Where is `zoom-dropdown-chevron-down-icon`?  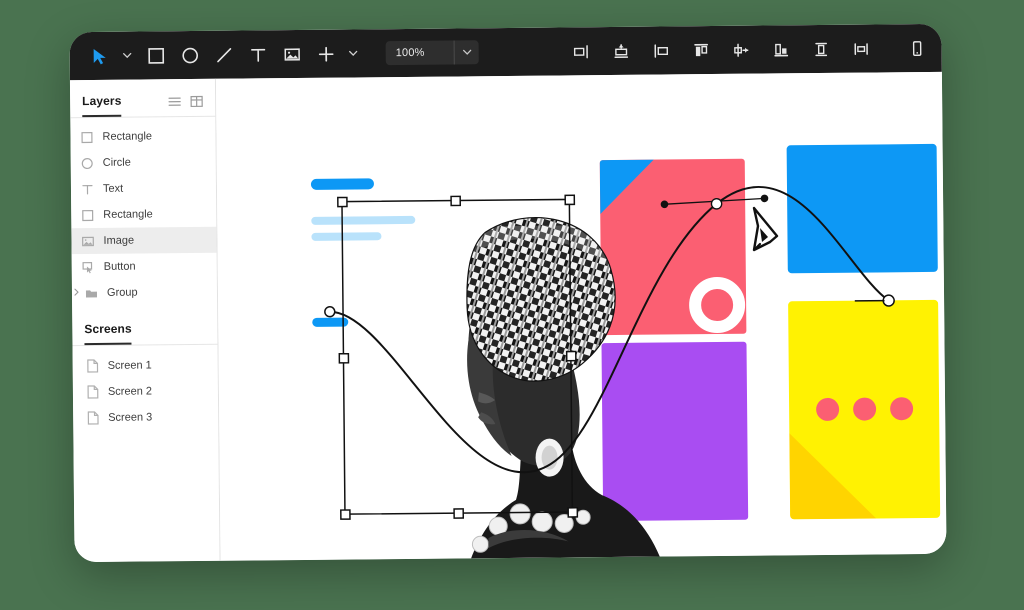 zoom-dropdown-chevron-down-icon is located at coordinates (467, 52).